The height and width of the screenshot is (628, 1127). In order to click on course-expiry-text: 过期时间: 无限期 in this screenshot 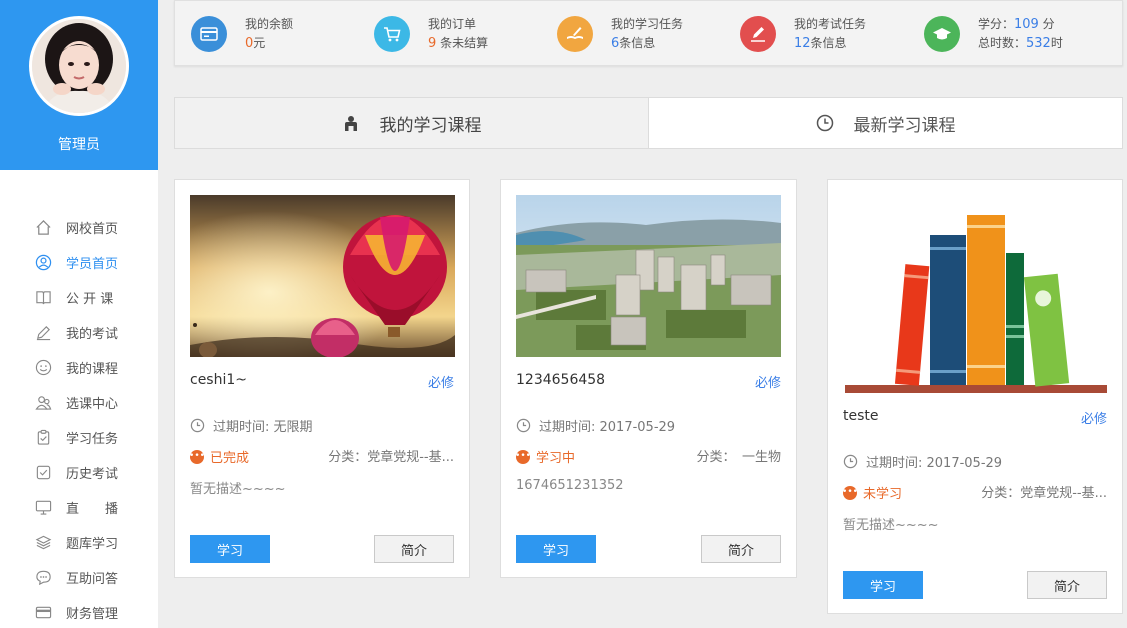, I will do `click(263, 427)`.